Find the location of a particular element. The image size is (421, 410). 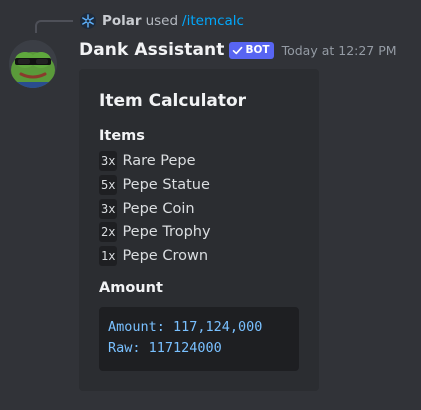

reply-reference: Polar used /itemcalc is located at coordinates (162, 21).